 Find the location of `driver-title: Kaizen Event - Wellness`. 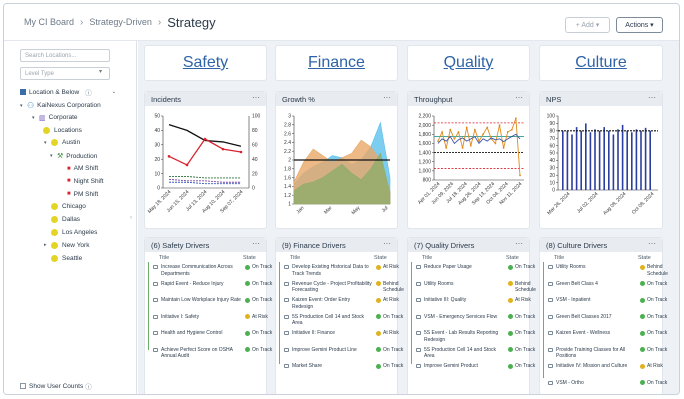

driver-title: Kaizen Event - Wellness is located at coordinates (596, 333).